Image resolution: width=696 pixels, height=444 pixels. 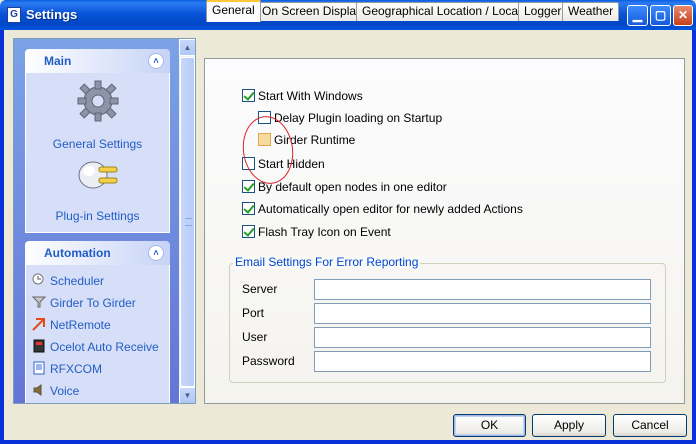 I want to click on sidebar-item-scheduler: Scheduler, so click(x=97, y=281).